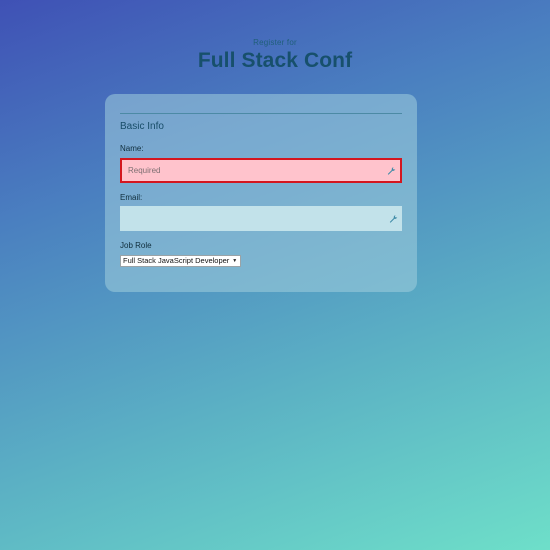 This screenshot has height=550, width=550. I want to click on email-field, so click(261, 218).